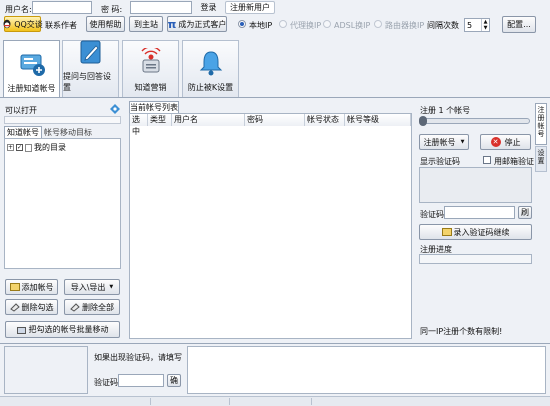  Describe the element at coordinates (250, 7) in the screenshot. I see `register-new-user-link: 注册新用户` at that location.